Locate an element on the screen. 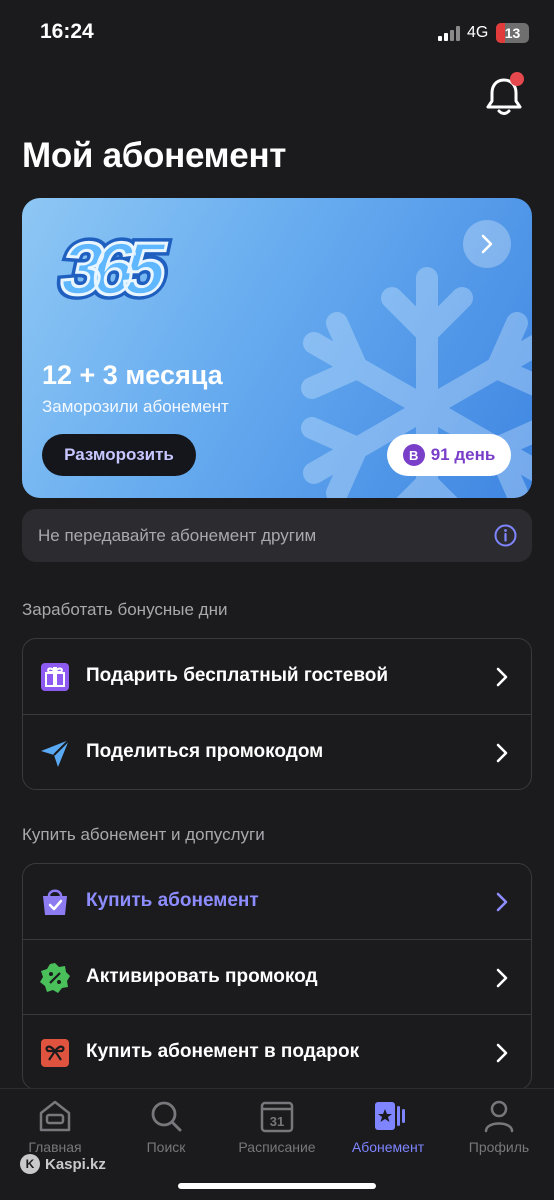  watermark: K Kaspi.kz is located at coordinates (63, 1164).